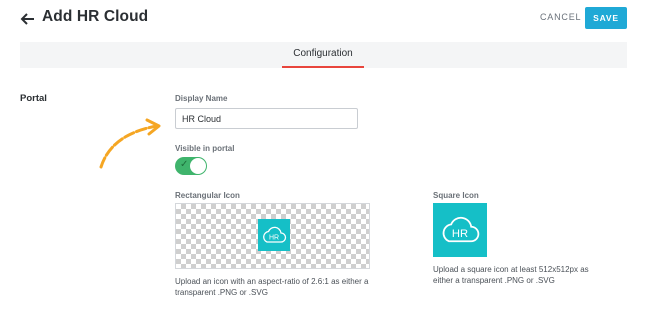 Image resolution: width=645 pixels, height=311 pixels. Describe the element at coordinates (198, 166) in the screenshot. I see `toggle-knob` at that location.